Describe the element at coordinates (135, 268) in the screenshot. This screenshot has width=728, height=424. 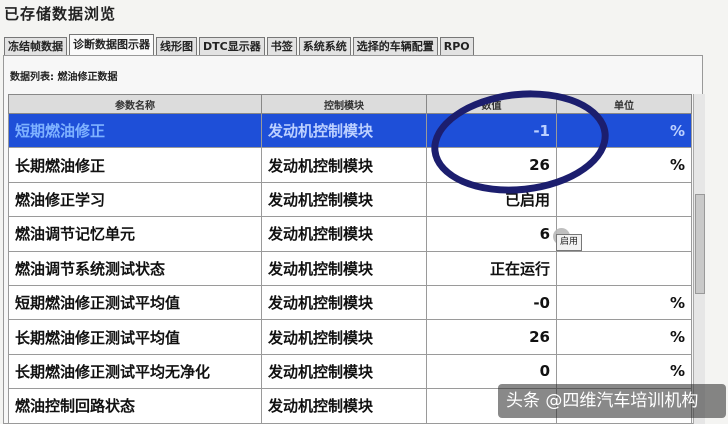
I see `cell-parameter-name: 燃油调节系统测试状态` at that location.